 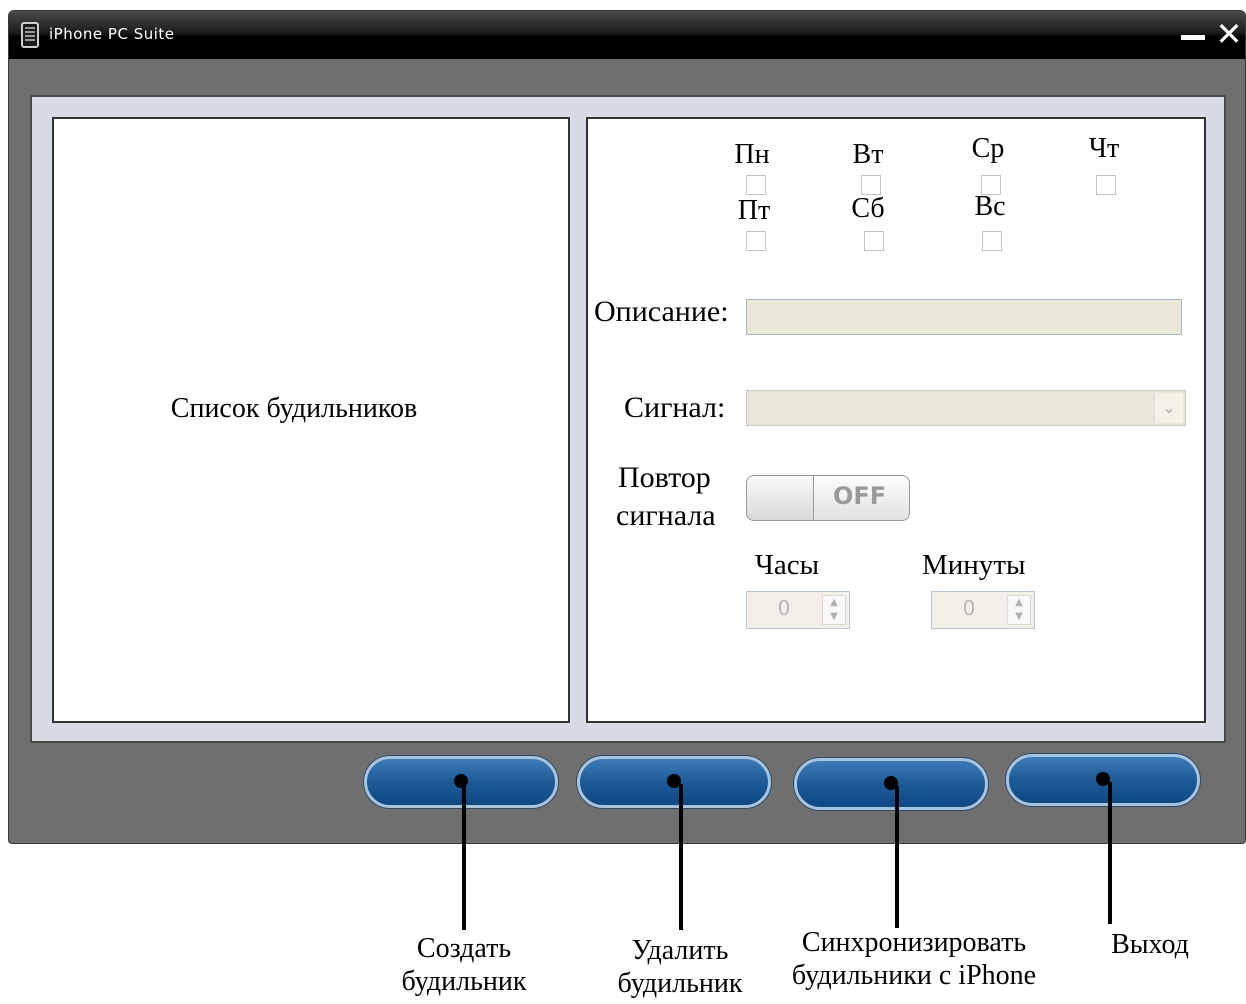 What do you see at coordinates (966, 408) in the screenshot?
I see `signal-select: ⌄` at bounding box center [966, 408].